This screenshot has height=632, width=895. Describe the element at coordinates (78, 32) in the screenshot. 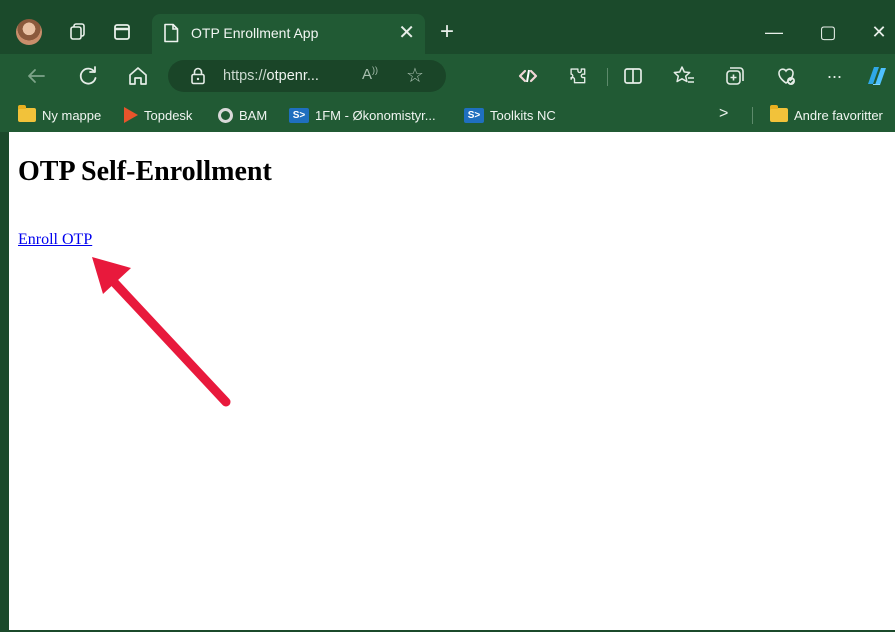

I see `workspaces-icon` at that location.